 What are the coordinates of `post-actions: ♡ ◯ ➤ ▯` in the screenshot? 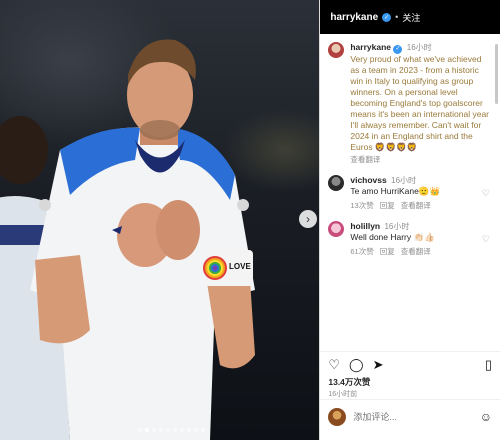 It's located at (410, 363).